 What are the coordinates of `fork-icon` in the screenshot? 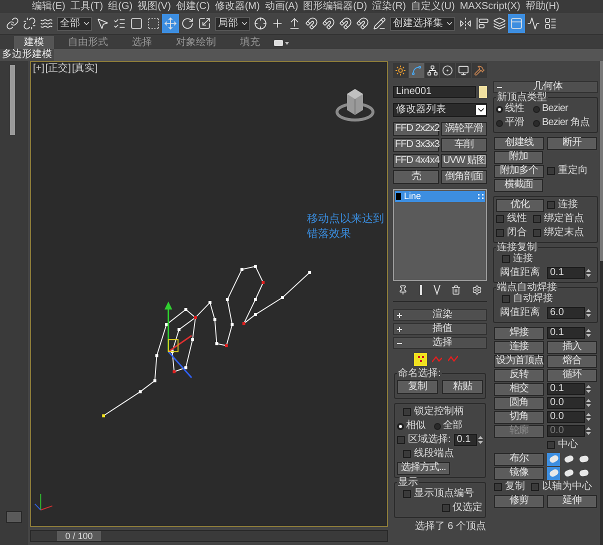 It's located at (436, 290).